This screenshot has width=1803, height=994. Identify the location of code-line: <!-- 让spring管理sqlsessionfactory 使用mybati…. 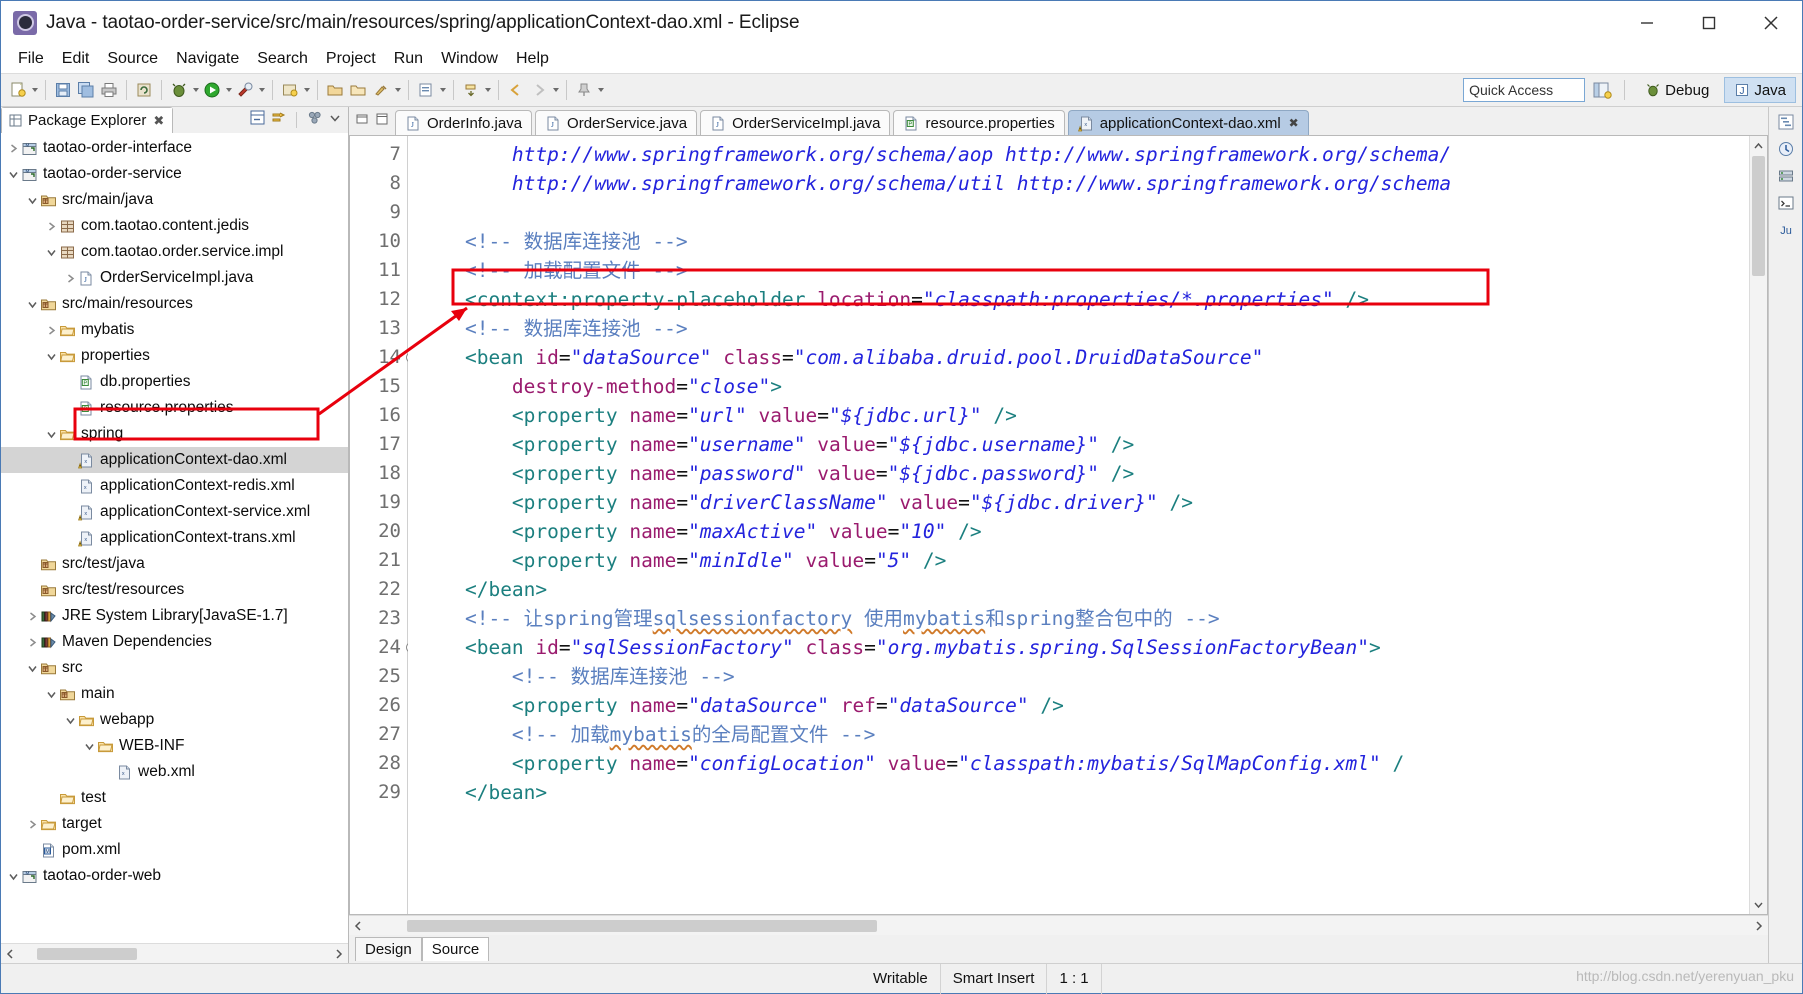
(1078, 618).